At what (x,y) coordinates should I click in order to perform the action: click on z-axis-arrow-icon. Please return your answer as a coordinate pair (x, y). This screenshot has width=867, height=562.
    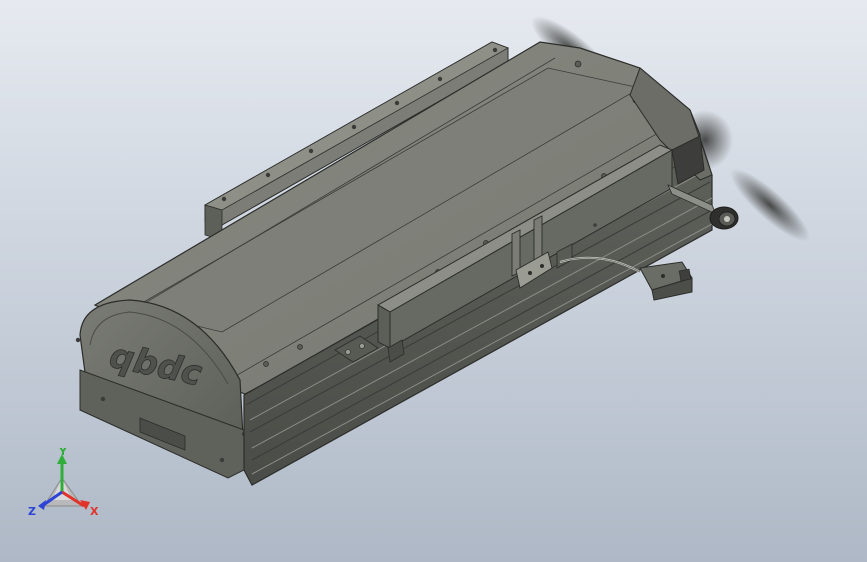
    Looking at the image, I should click on (42, 505).